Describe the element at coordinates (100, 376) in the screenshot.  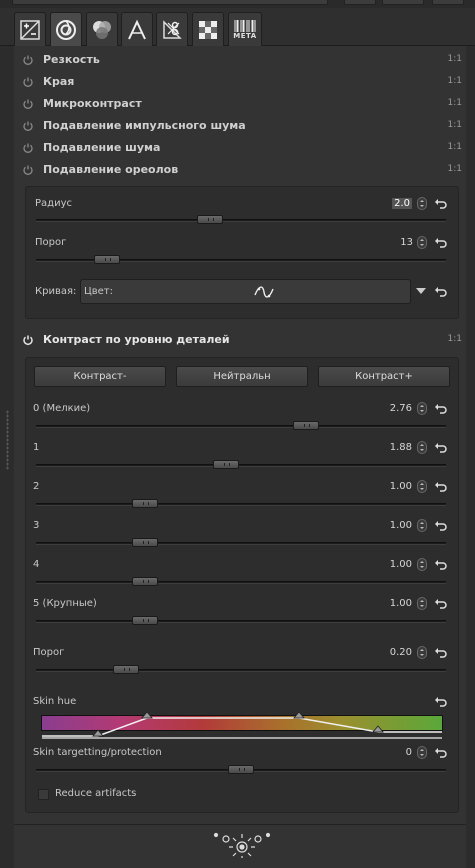
I see `contrast-minus-button: Контраст-` at that location.